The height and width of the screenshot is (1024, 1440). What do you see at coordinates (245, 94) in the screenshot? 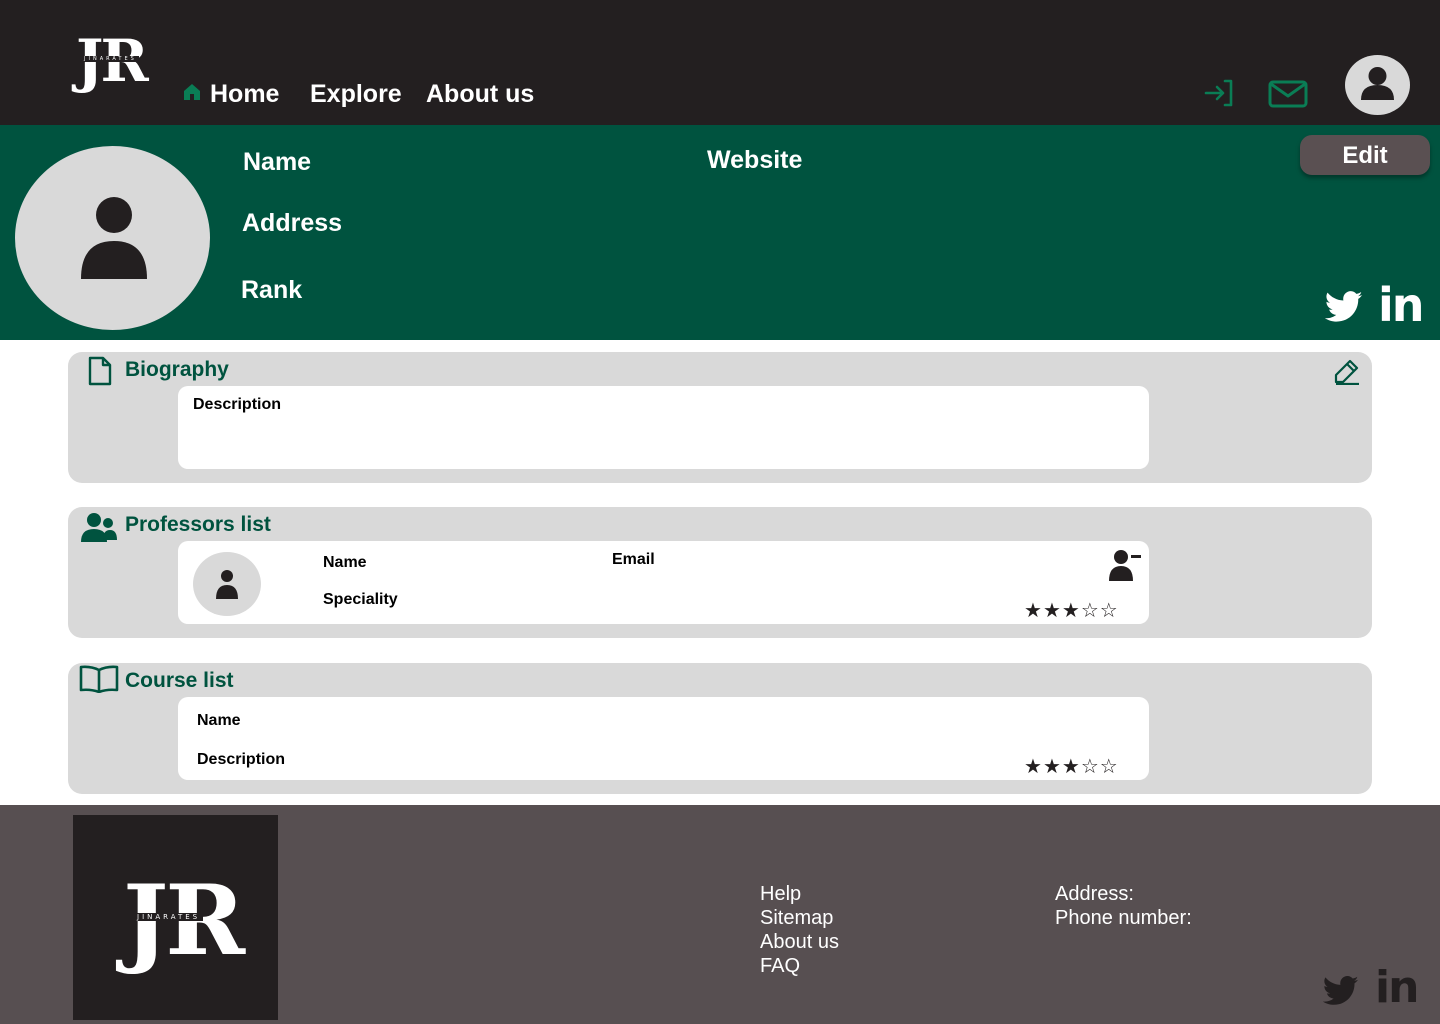
I see `nav-home-label: Home` at bounding box center [245, 94].